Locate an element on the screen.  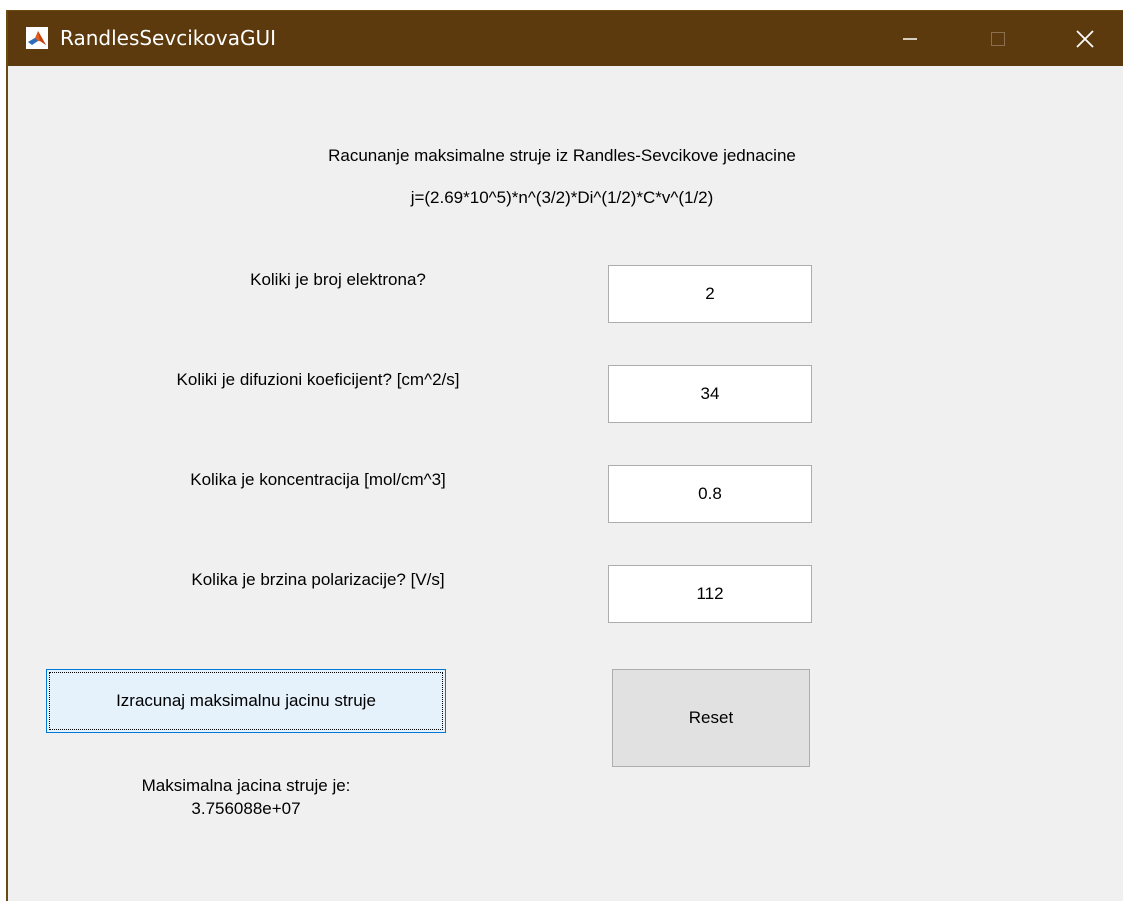
reset-button: Reset is located at coordinates (711, 718).